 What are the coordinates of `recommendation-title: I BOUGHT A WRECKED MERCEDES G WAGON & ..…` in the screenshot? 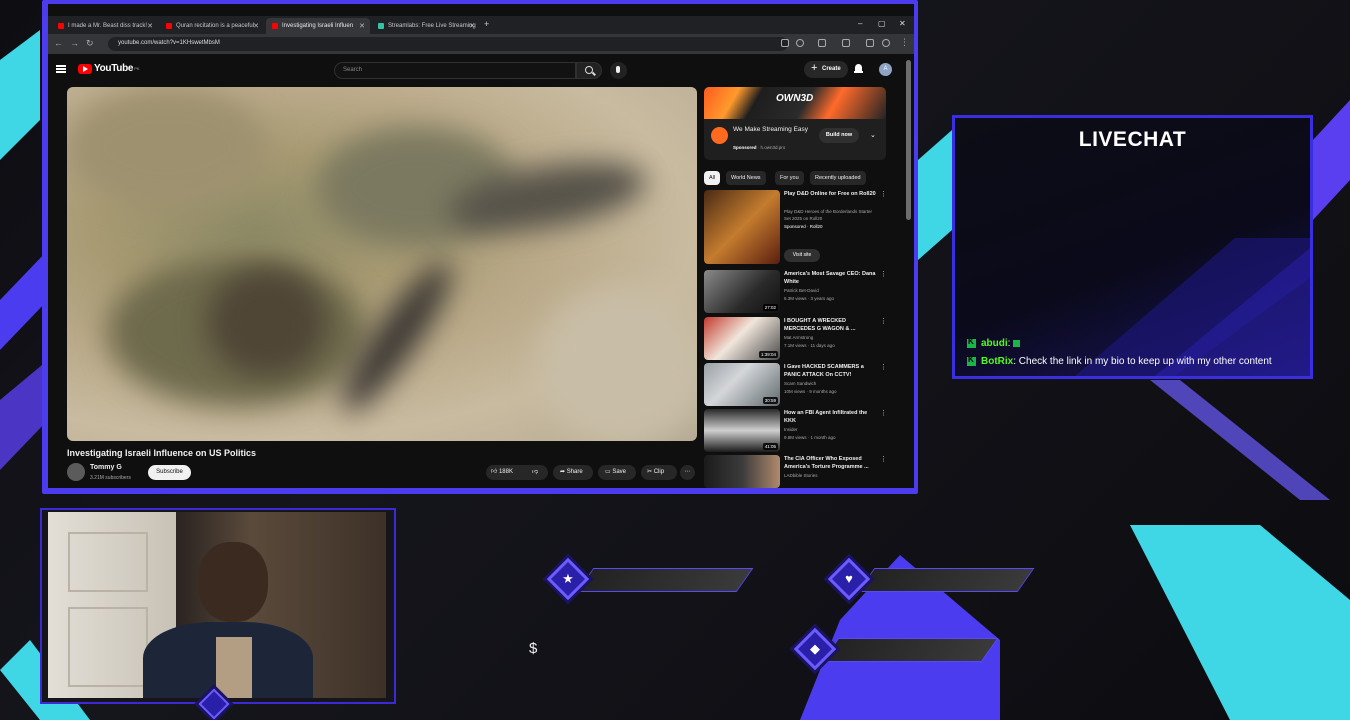 It's located at (830, 325).